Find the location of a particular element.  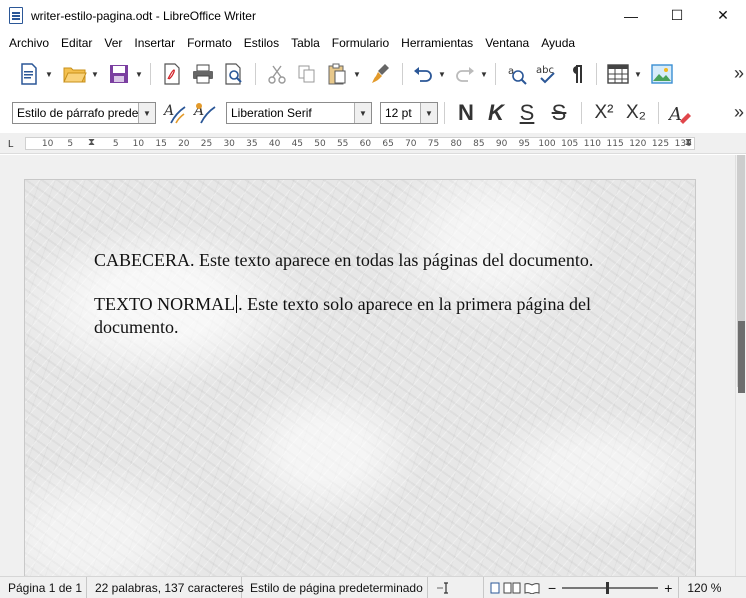

pdf-icon is located at coordinates (172, 74).